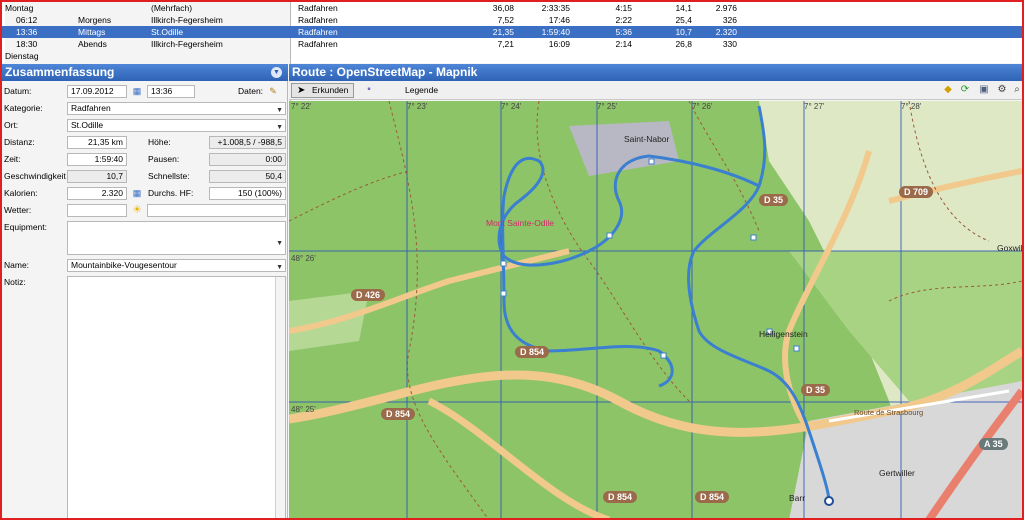  Describe the element at coordinates (12, 159) in the screenshot. I see `time-label: Zeit:` at that location.